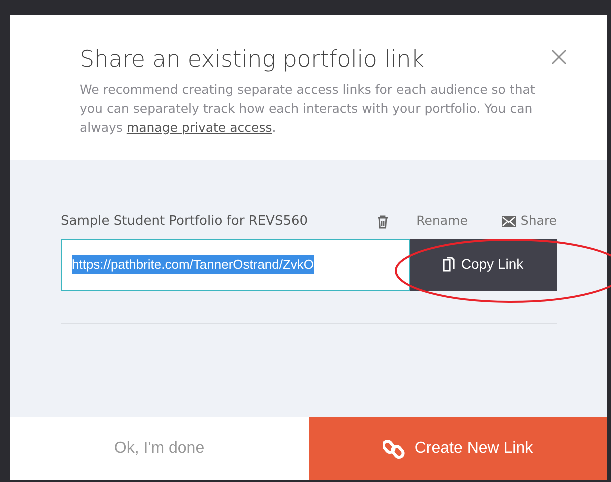  What do you see at coordinates (185, 222) in the screenshot?
I see `portfolio-name: Sample Student Portfolio for REVS560` at bounding box center [185, 222].